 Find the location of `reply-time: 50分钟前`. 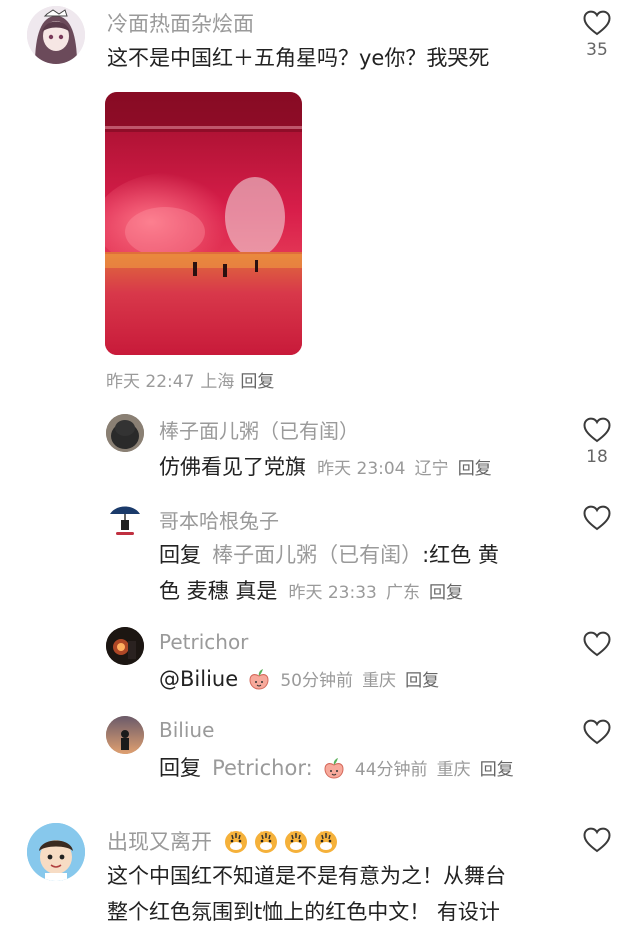

reply-time: 50分钟前 is located at coordinates (316, 681).